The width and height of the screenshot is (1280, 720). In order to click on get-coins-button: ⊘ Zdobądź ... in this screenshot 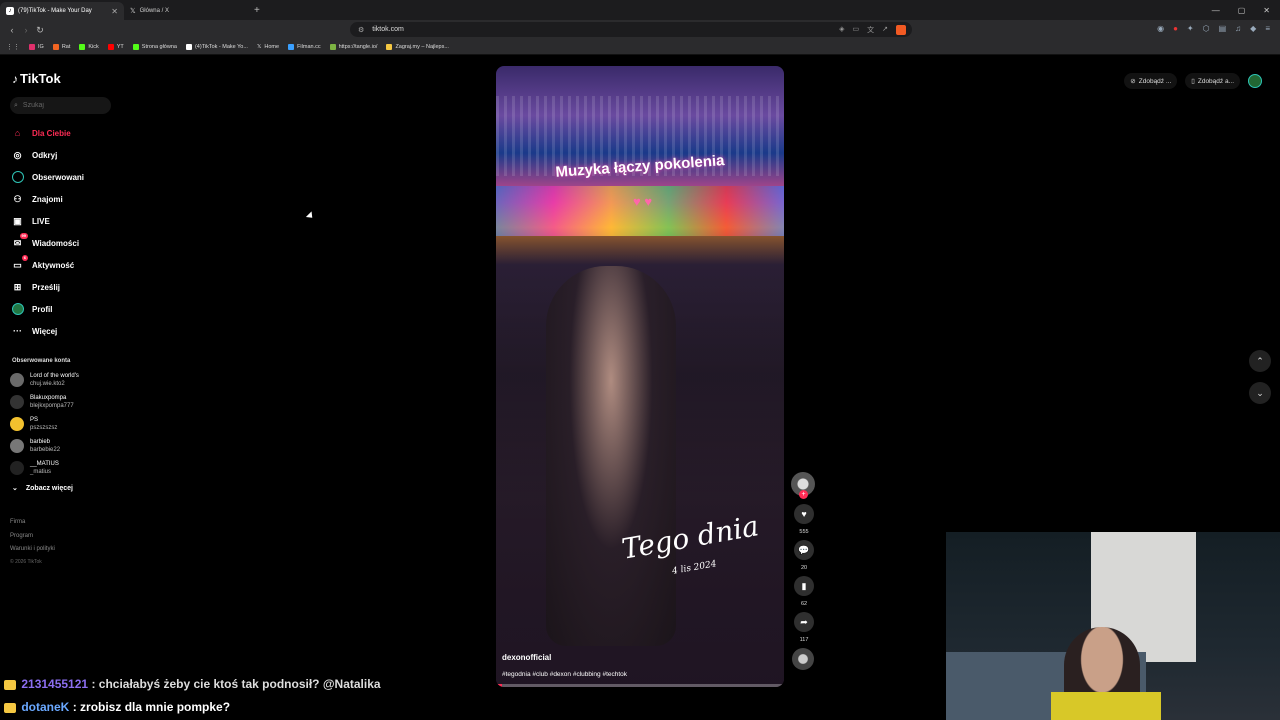, I will do `click(1151, 81)`.